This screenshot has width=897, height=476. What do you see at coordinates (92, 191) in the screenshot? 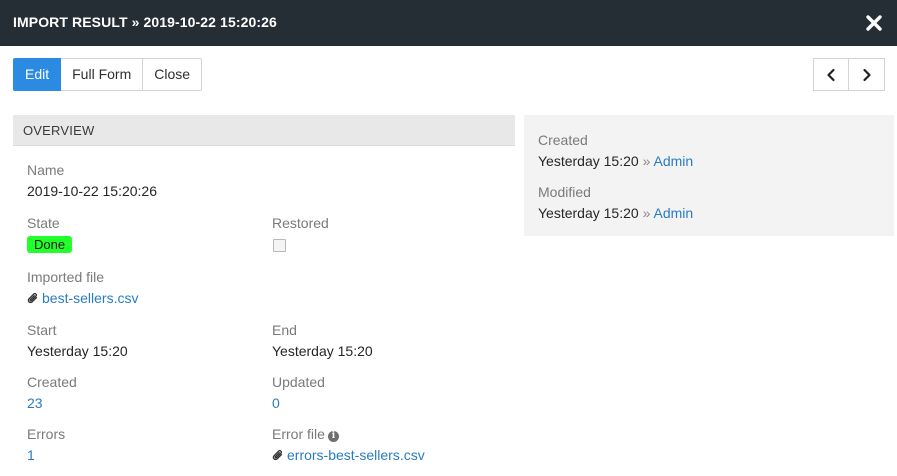
I see `name-value: 2019-10-22 15:20:26` at bounding box center [92, 191].